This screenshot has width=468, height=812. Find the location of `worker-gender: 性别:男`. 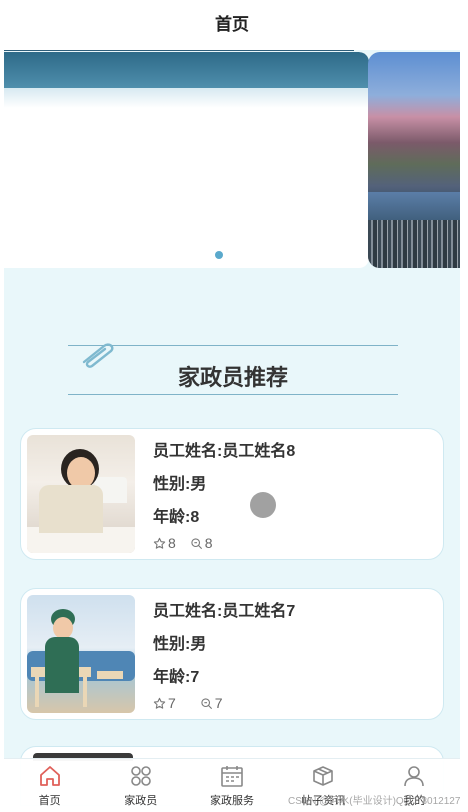

worker-gender: 性别:男 is located at coordinates (180, 644).